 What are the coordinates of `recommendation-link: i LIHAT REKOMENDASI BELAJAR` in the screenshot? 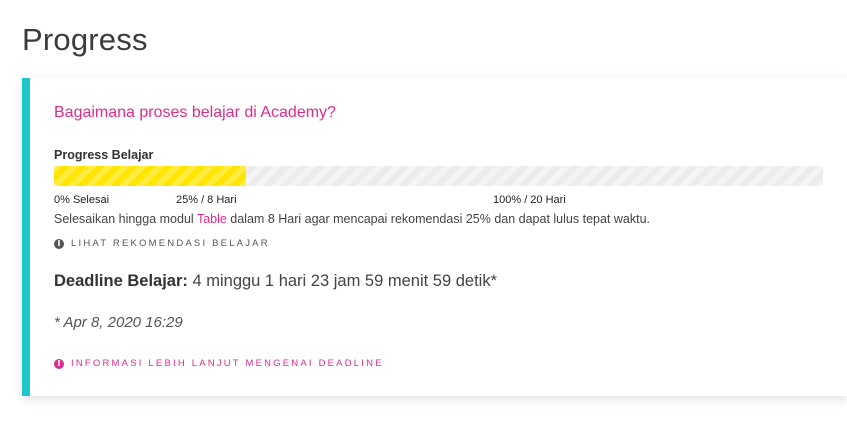 It's located at (162, 243).